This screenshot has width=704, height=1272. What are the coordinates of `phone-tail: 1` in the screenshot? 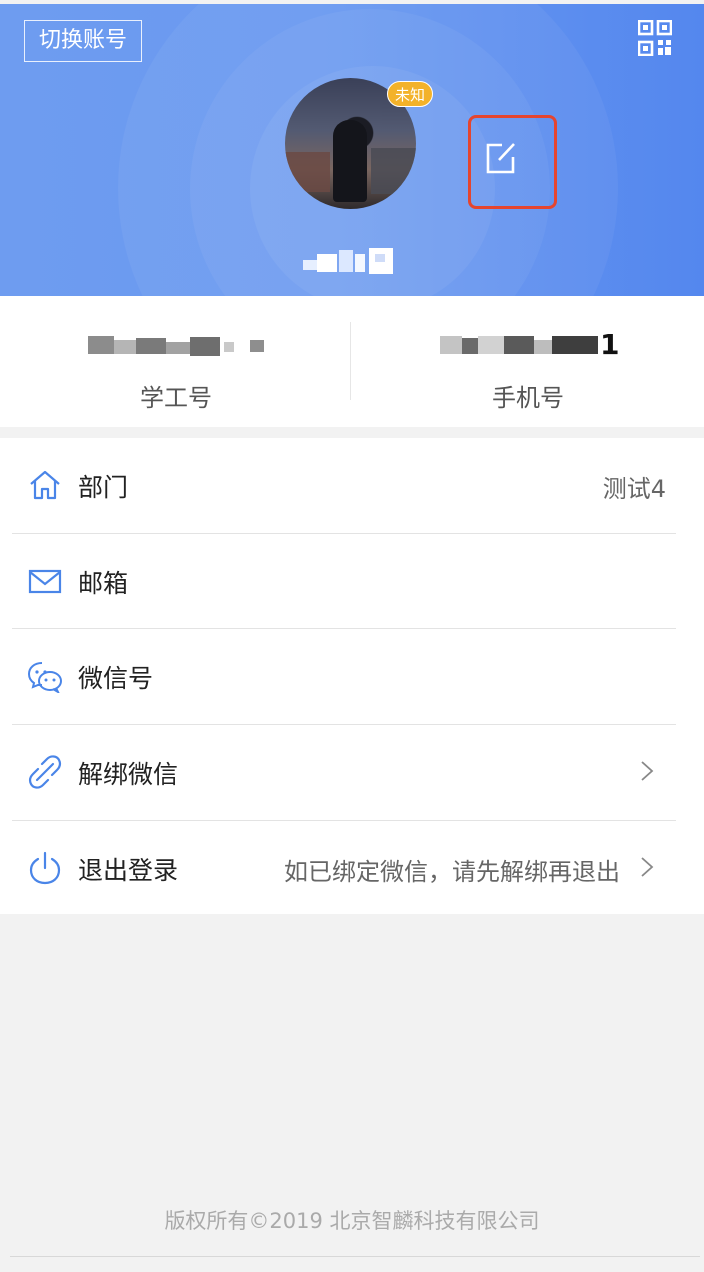 It's located at (610, 344).